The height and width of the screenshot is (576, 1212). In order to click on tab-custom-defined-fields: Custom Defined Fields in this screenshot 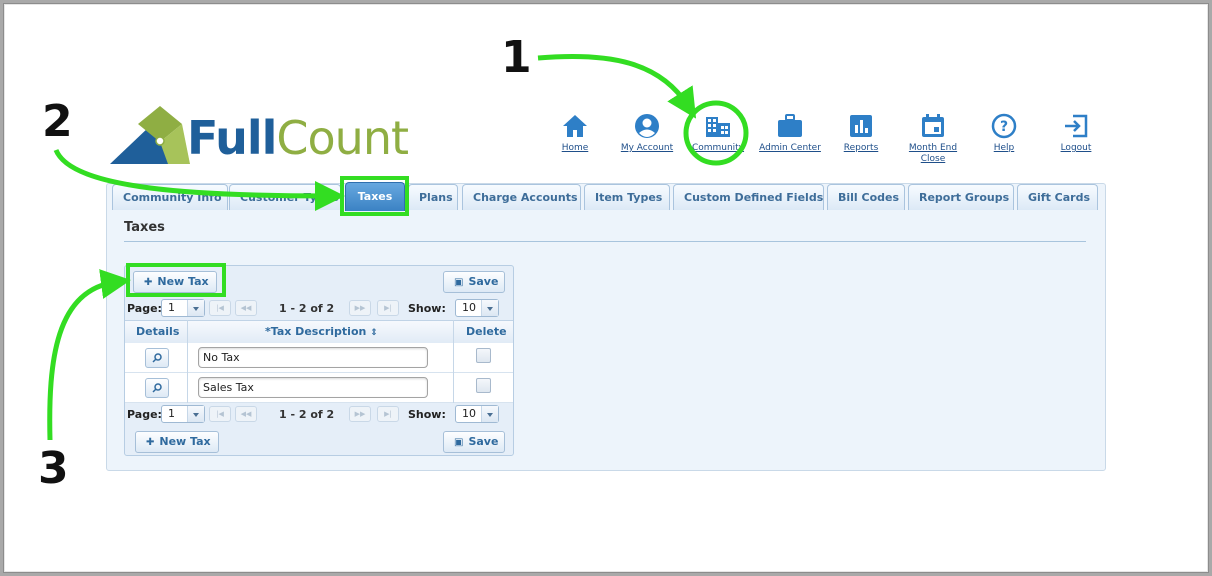, I will do `click(748, 197)`.